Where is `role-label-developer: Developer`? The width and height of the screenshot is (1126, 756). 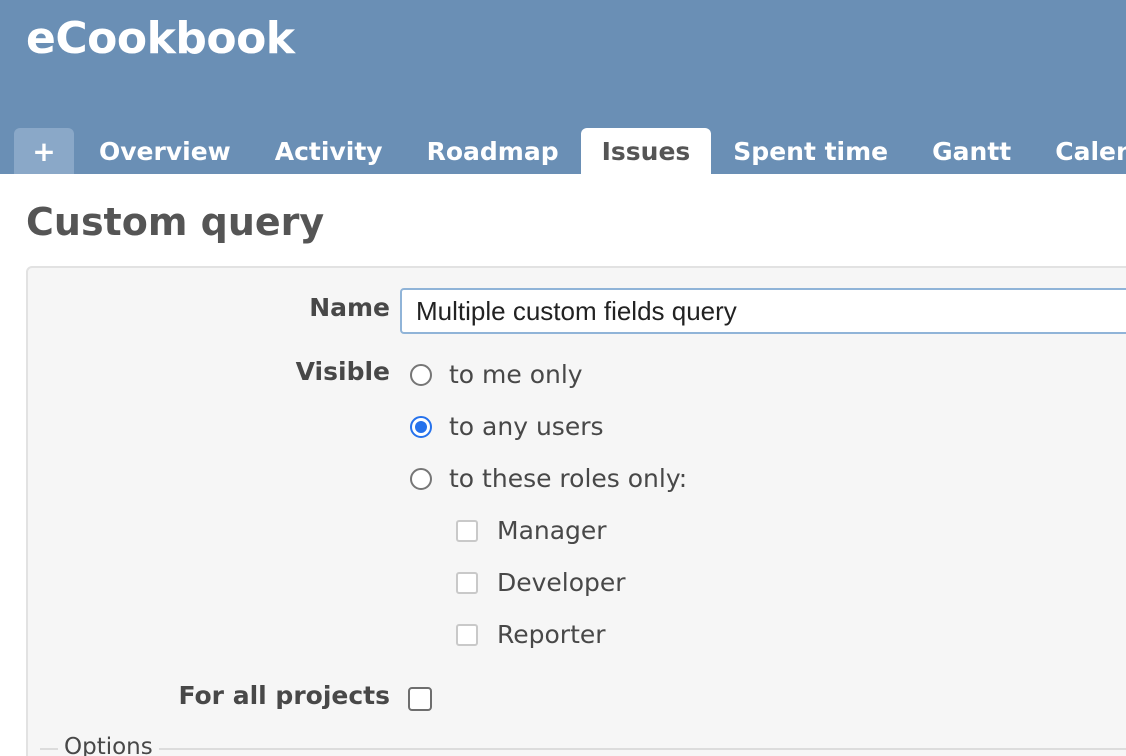
role-label-developer: Developer is located at coordinates (561, 582).